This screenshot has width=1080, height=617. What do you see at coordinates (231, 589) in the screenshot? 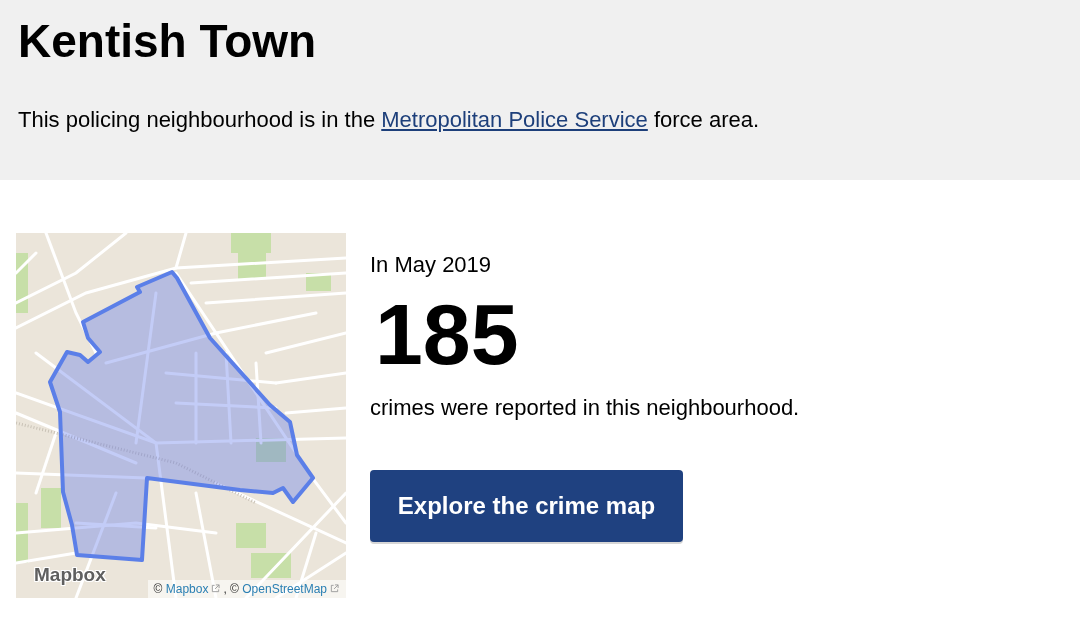
I see `copyright-text: , ©` at bounding box center [231, 589].